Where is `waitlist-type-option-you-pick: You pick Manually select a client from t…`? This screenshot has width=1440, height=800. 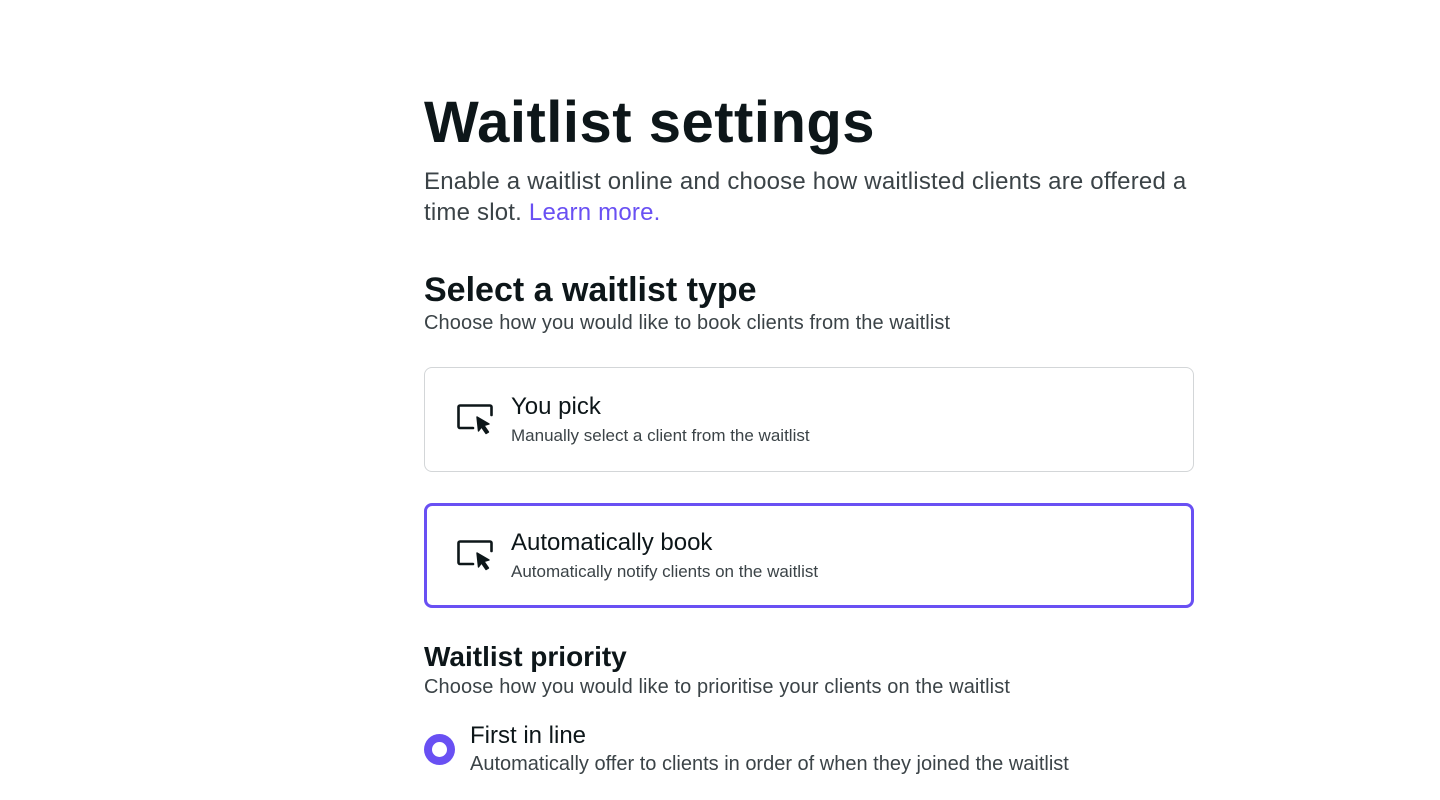
waitlist-type-option-you-pick: You pick Manually select a client from t… is located at coordinates (809, 419).